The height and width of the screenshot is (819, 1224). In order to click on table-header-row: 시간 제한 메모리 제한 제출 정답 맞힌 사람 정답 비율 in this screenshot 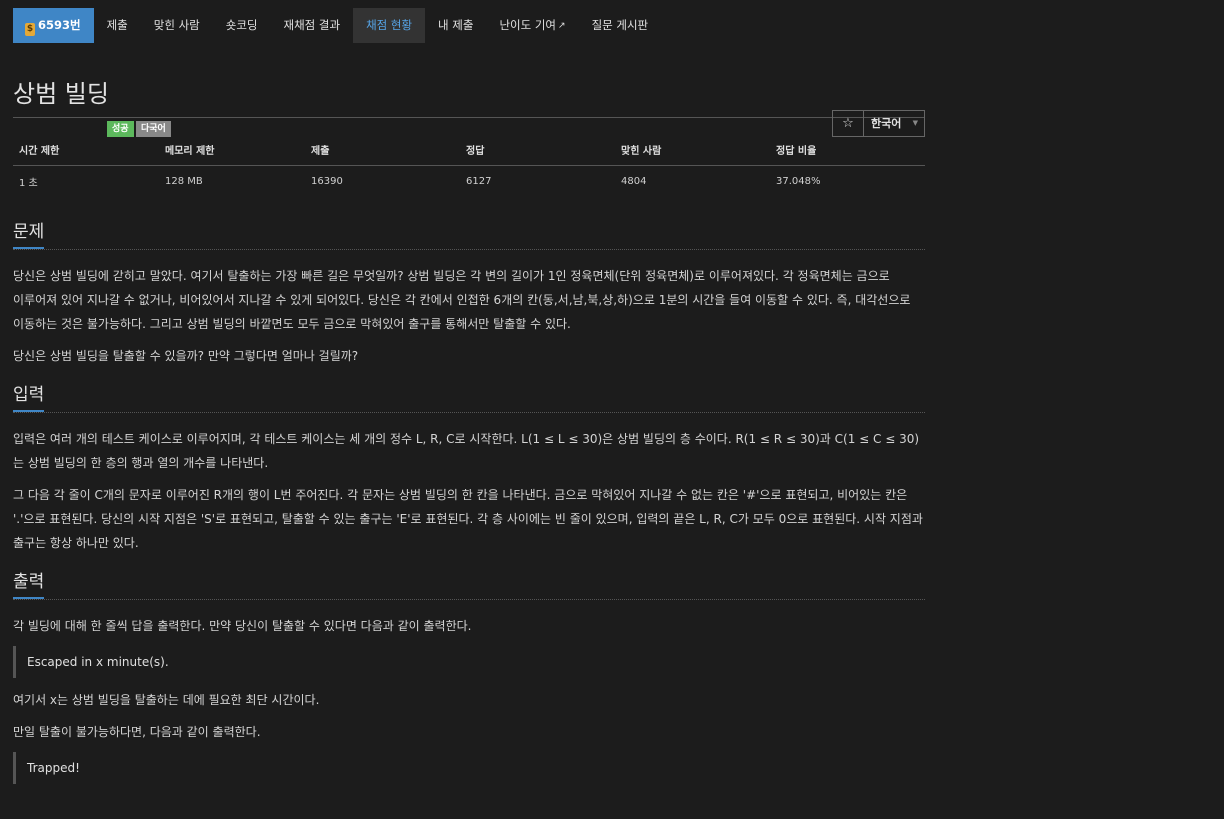, I will do `click(469, 151)`.